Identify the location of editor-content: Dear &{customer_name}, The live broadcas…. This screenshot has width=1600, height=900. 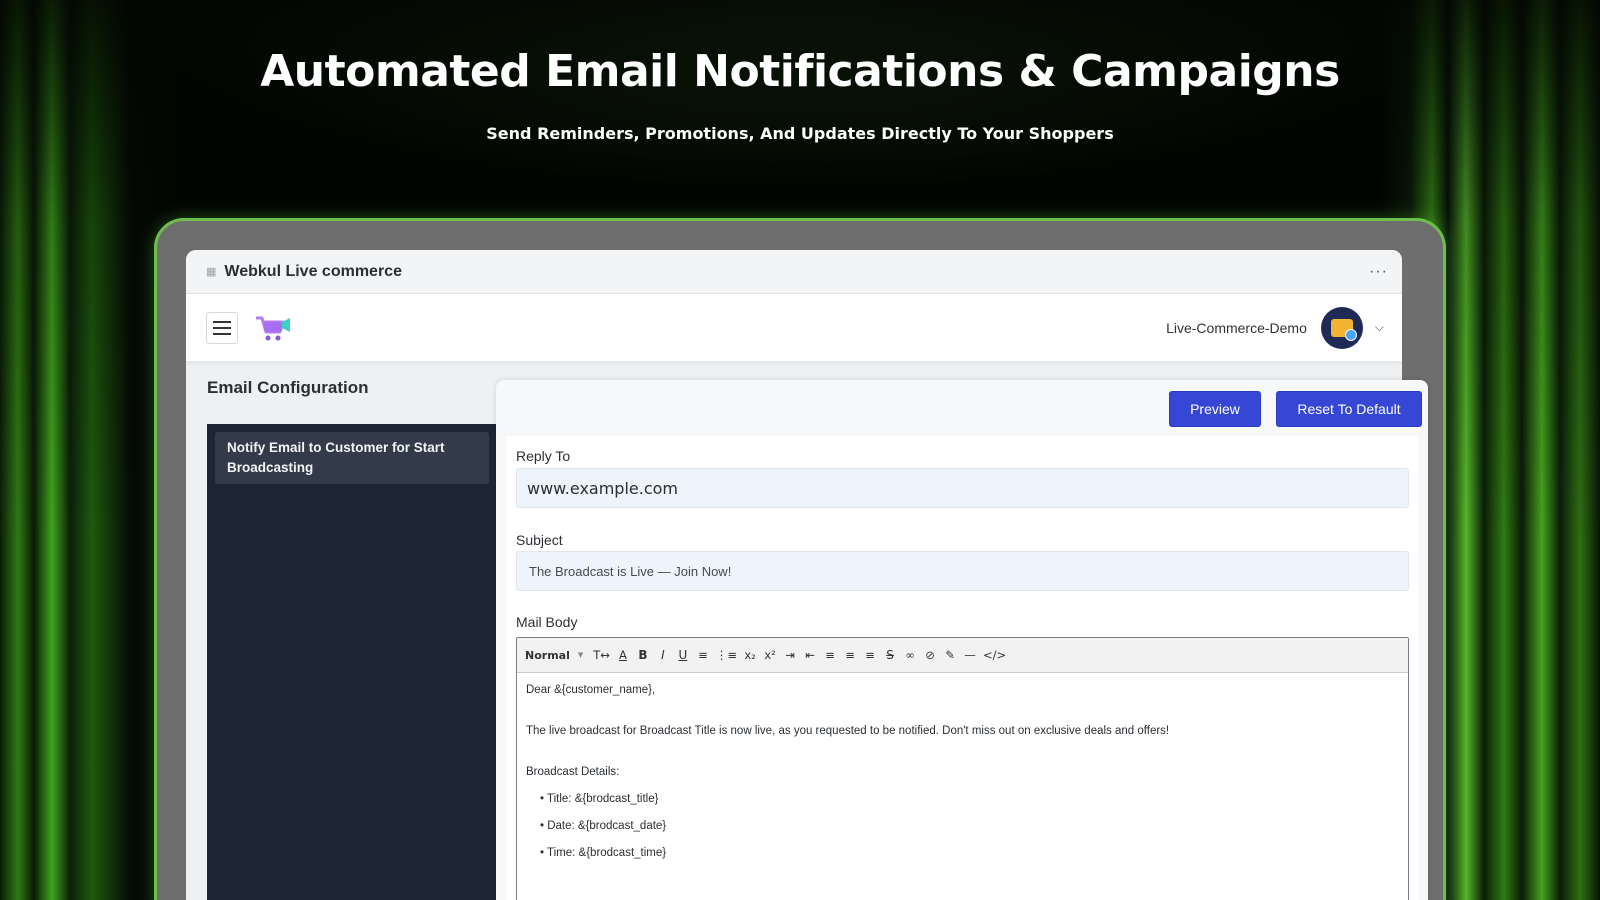
(962, 771).